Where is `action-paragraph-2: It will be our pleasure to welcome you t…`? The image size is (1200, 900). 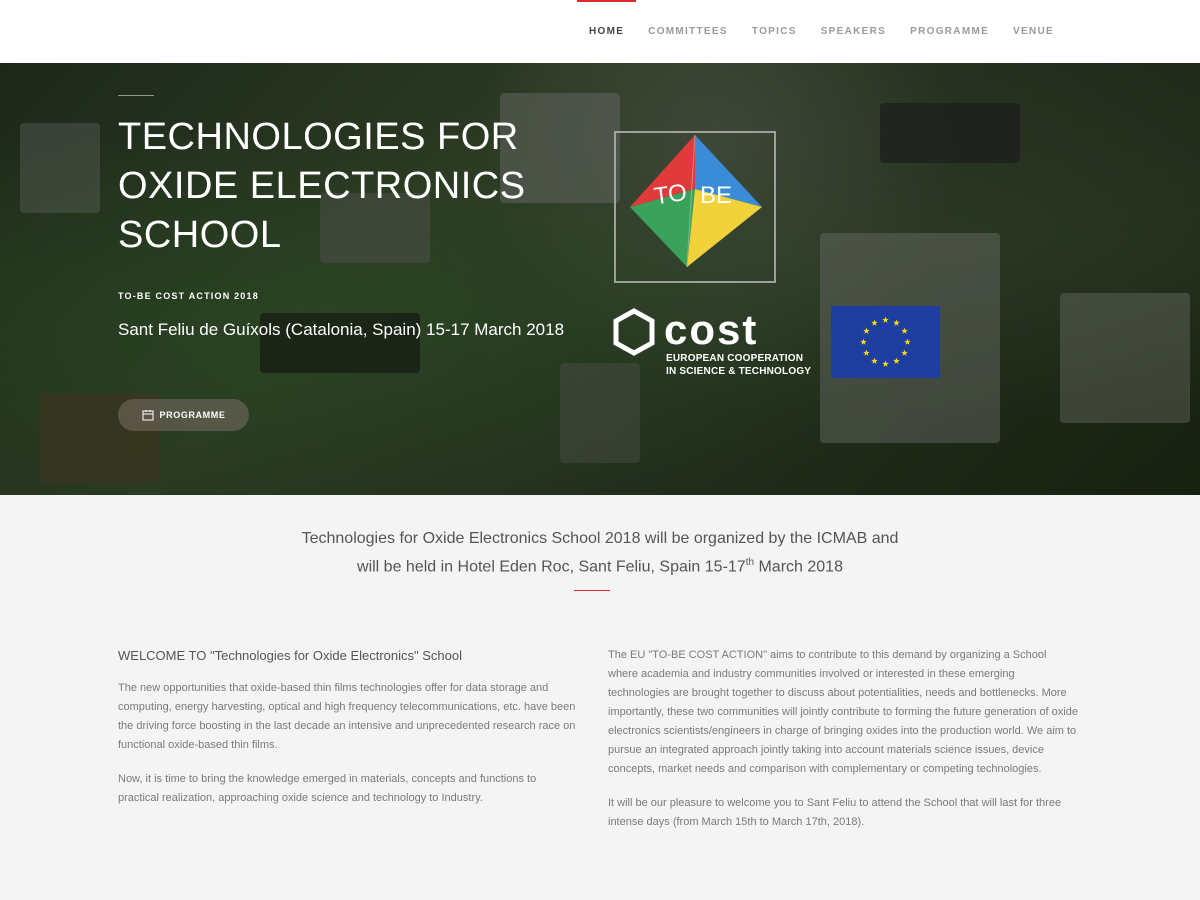 action-paragraph-2: It will be our pleasure to welcome you t… is located at coordinates (835, 812).